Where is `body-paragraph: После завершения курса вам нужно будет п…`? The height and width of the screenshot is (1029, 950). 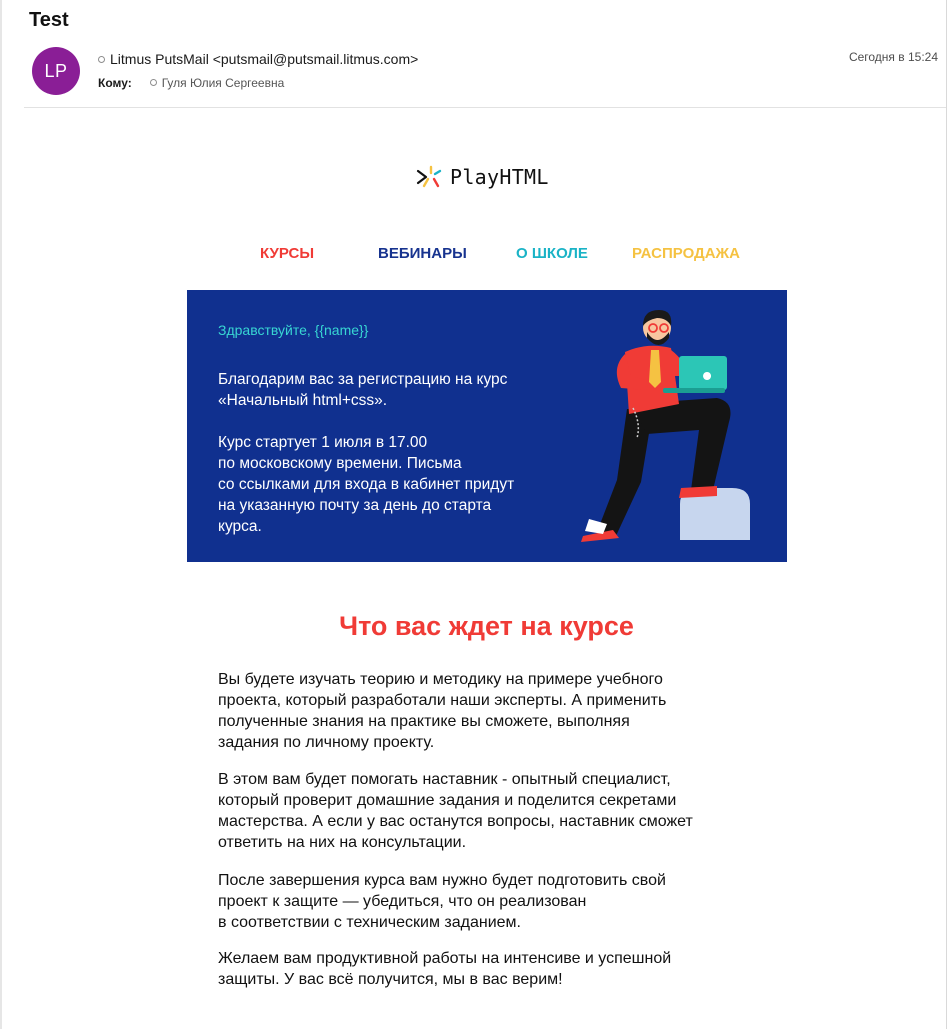 body-paragraph: После завершения курса вам нужно будет п… is located at coordinates (442, 901).